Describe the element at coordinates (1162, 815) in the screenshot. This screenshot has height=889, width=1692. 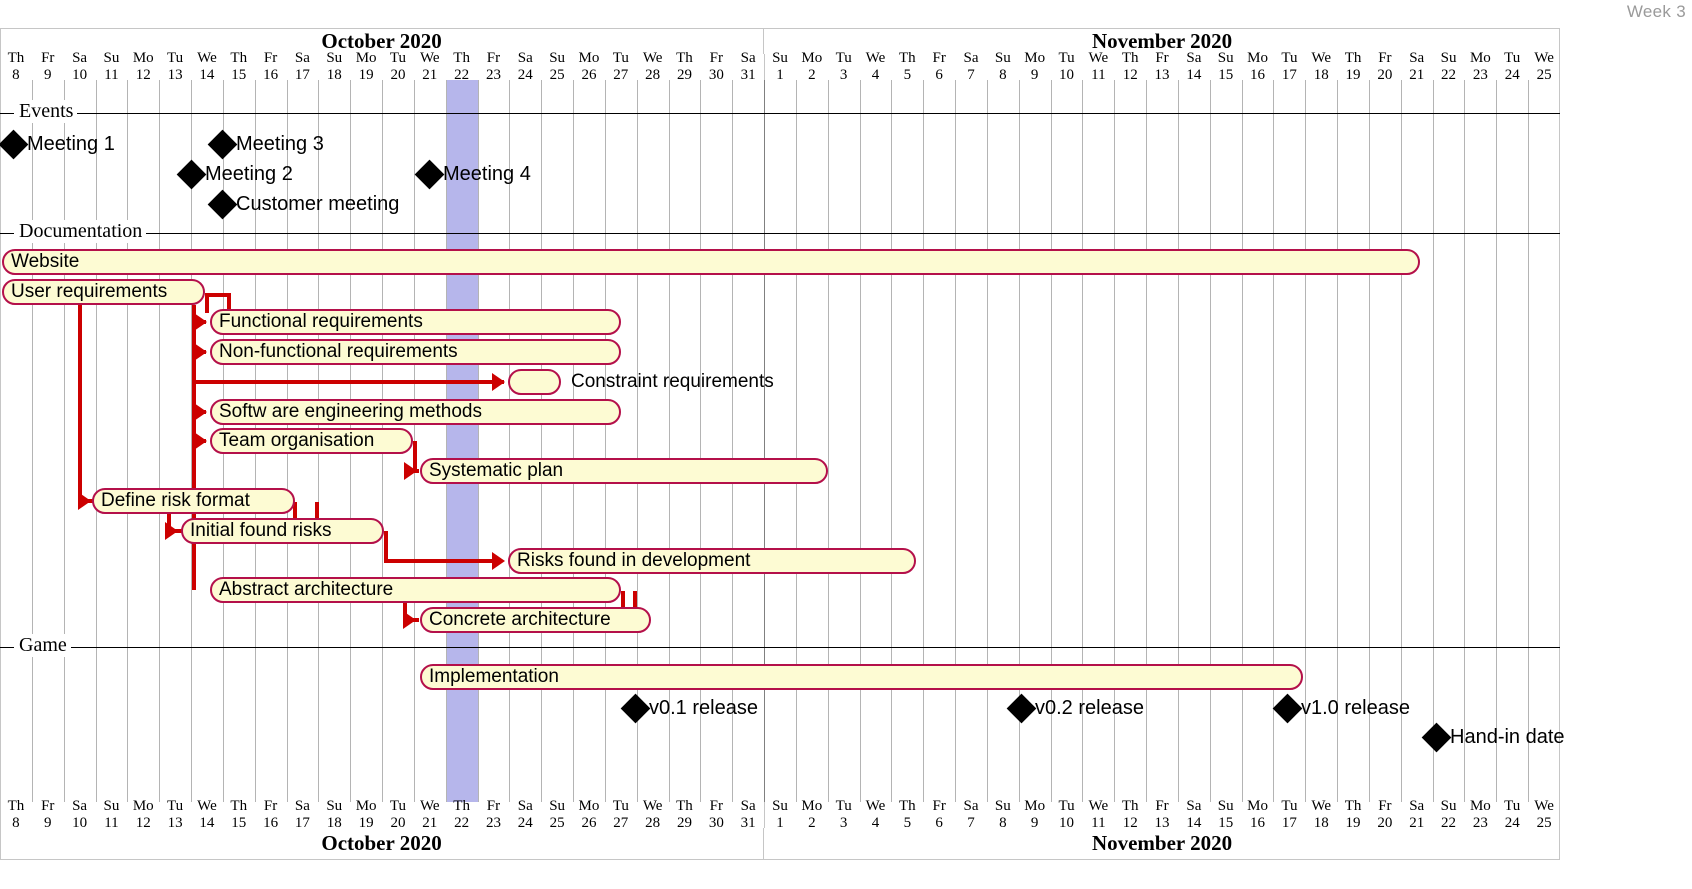
I see `day-column-13: Fr 13` at that location.